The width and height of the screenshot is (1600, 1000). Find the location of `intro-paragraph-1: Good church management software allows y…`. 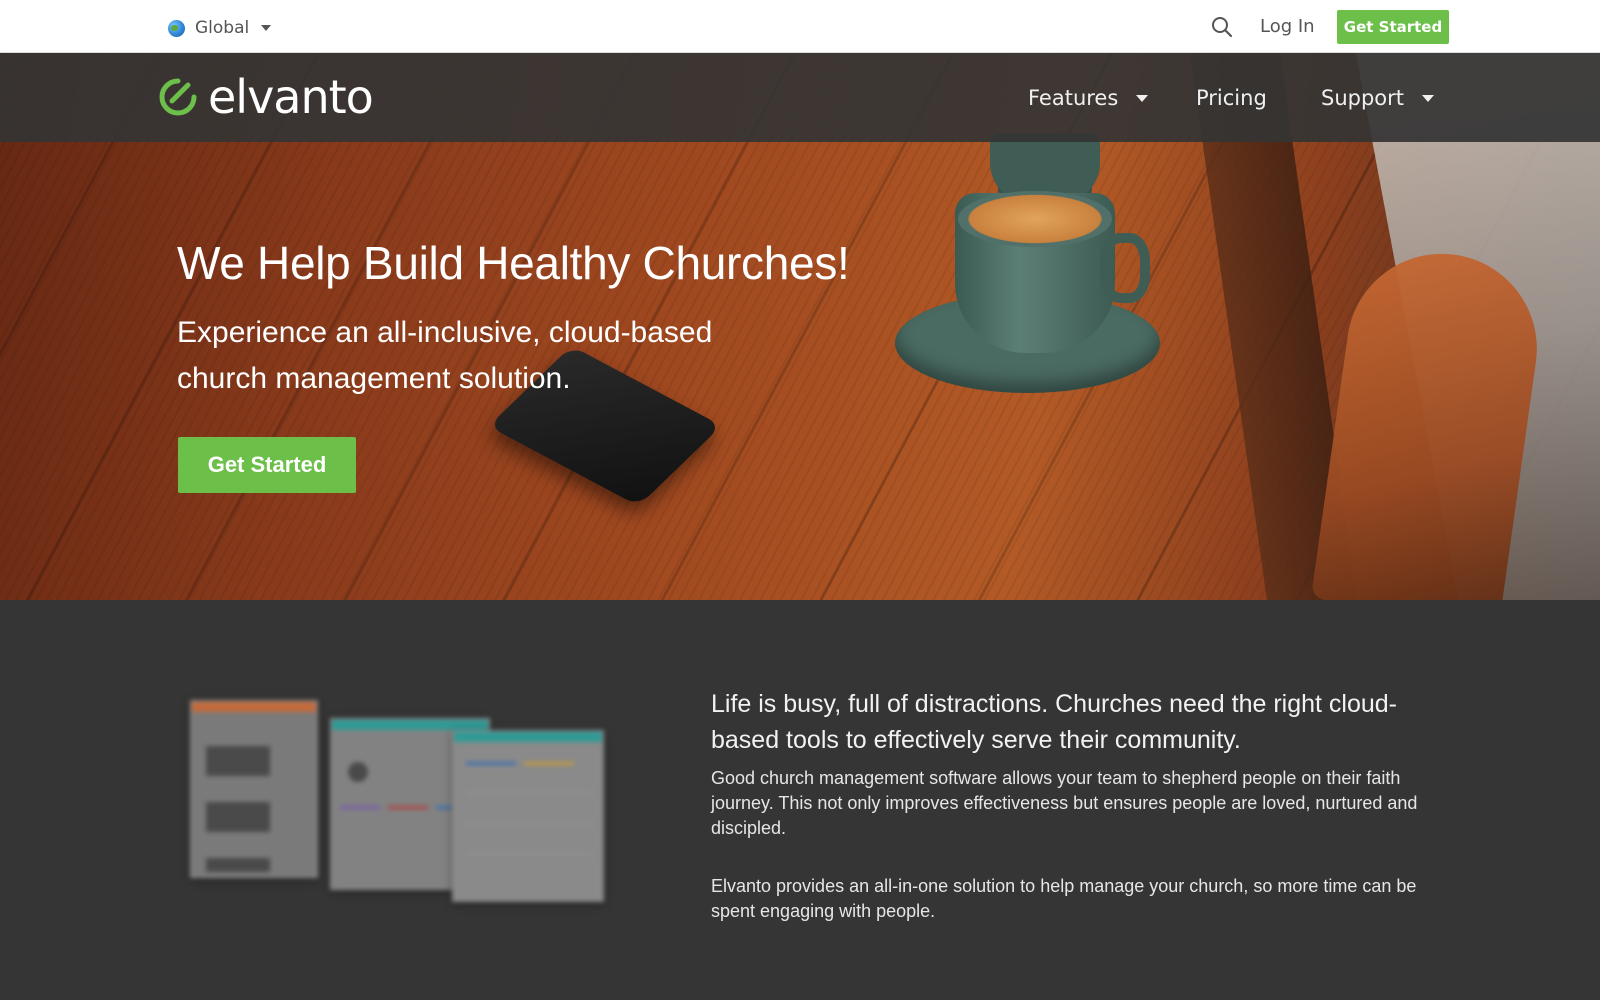

intro-paragraph-1: Good church management software allows y… is located at coordinates (1064, 803).